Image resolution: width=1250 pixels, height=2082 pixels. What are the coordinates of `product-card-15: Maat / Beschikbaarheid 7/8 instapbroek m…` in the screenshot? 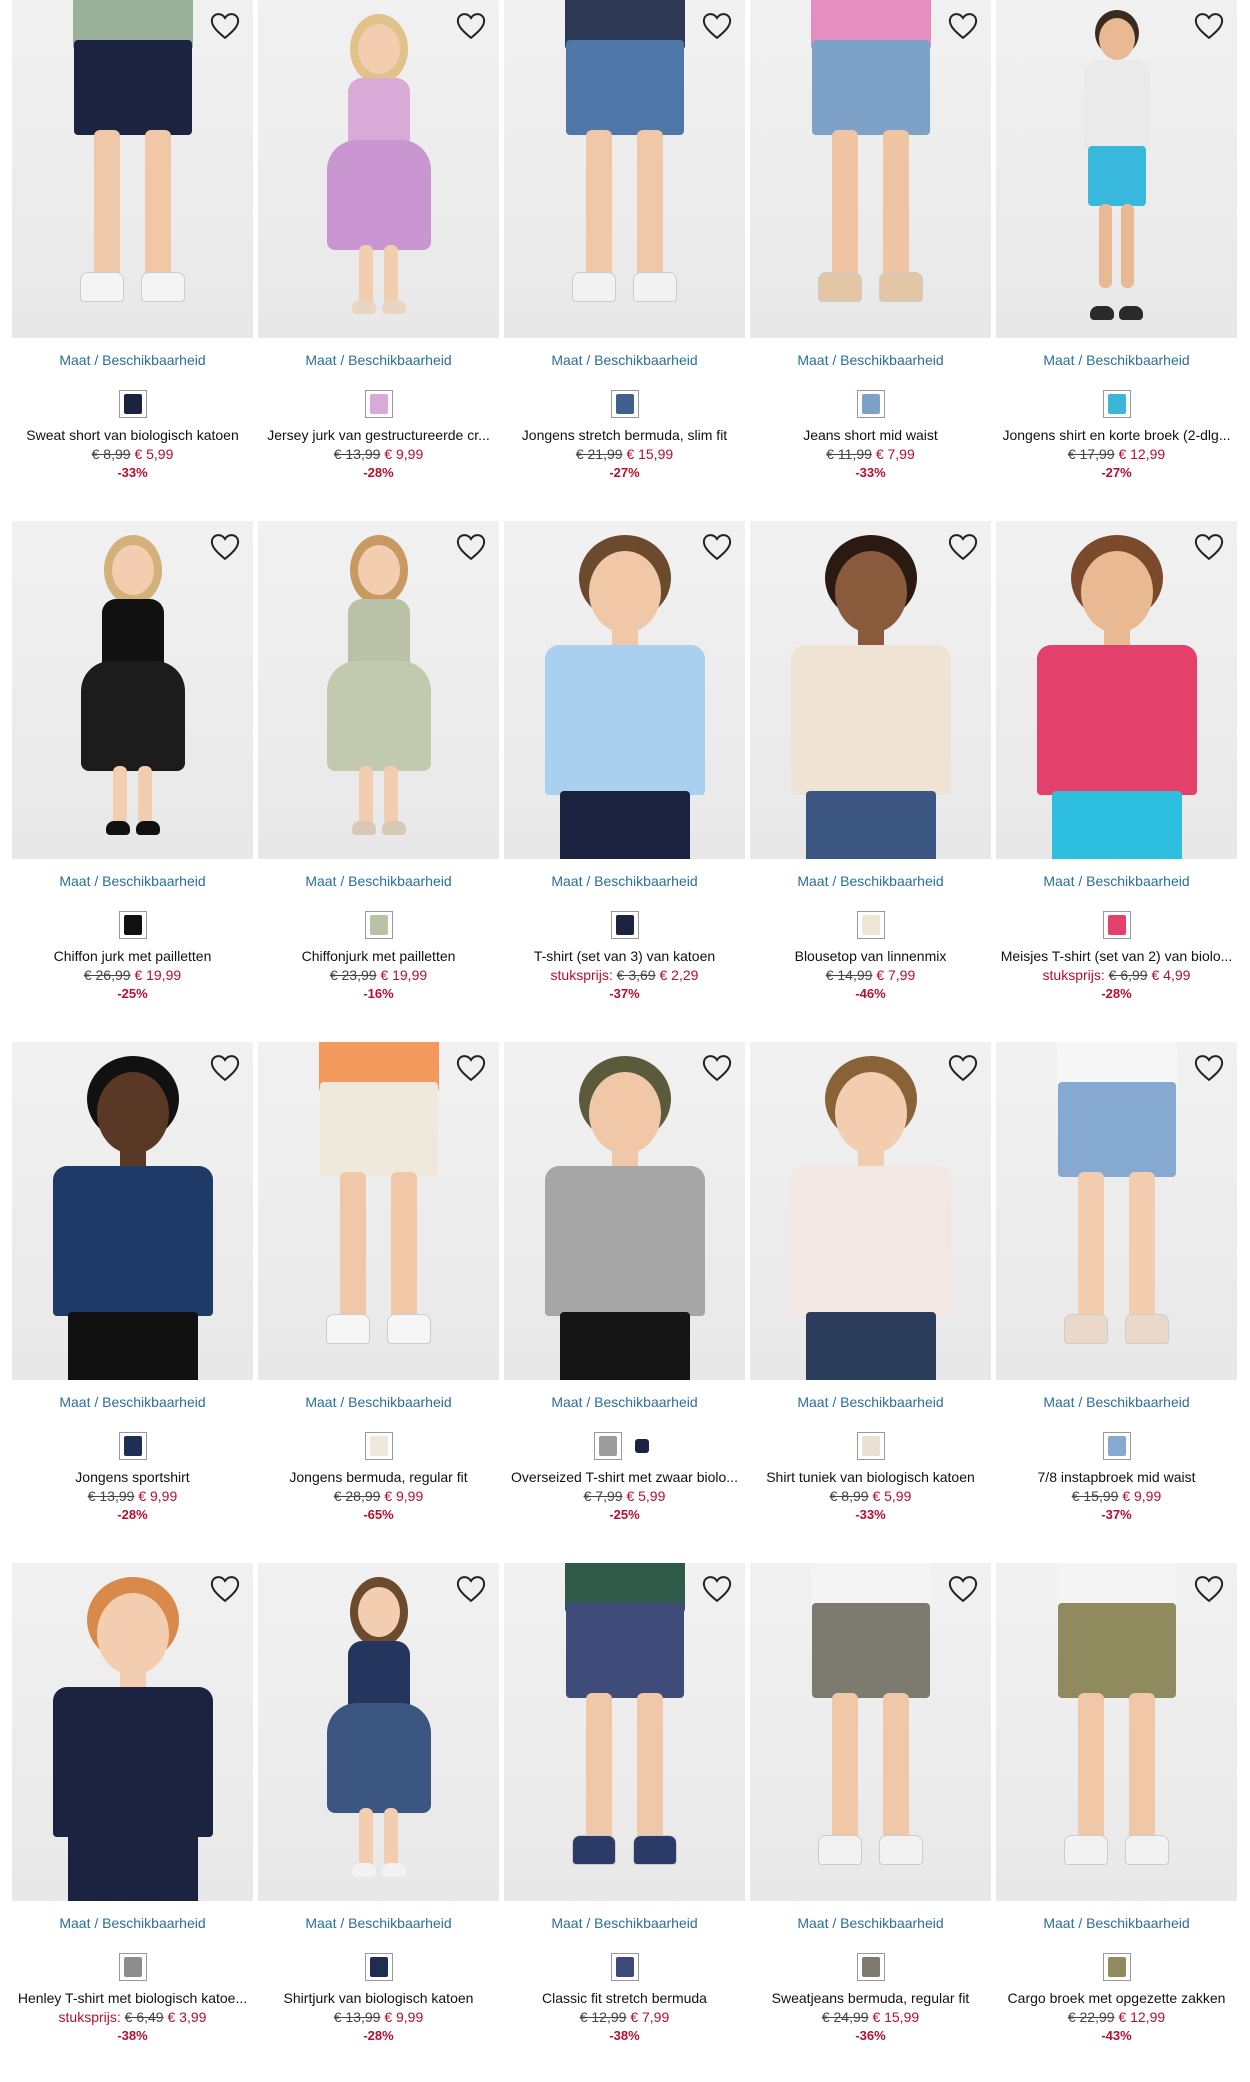 It's located at (1116, 1302).